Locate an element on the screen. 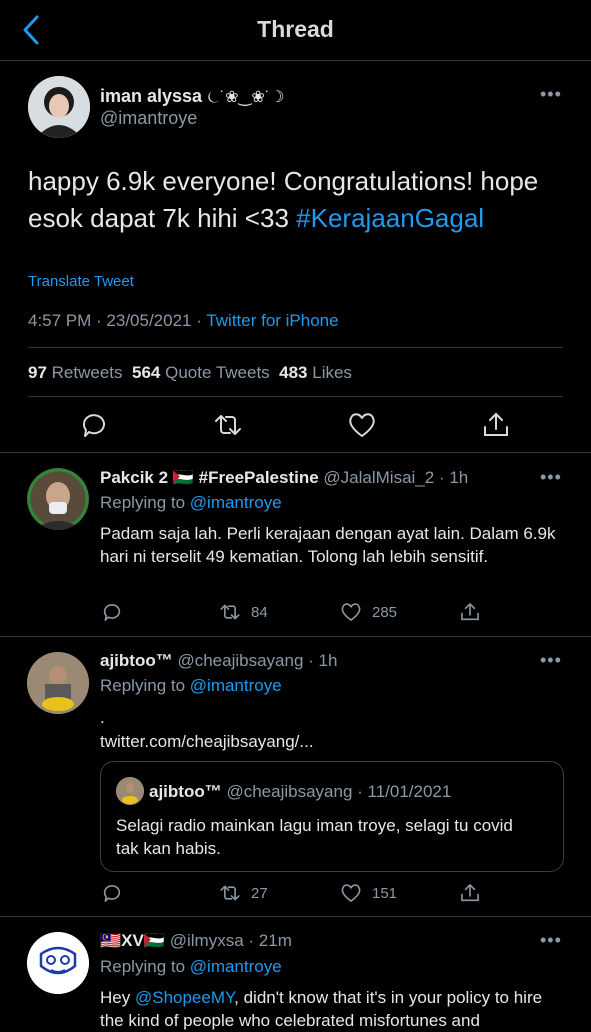 Image resolution: width=591 pixels, height=1032 pixels. reply-author-name: Pakcik 2 🇵🇸 #FreePalestine is located at coordinates (209, 477).